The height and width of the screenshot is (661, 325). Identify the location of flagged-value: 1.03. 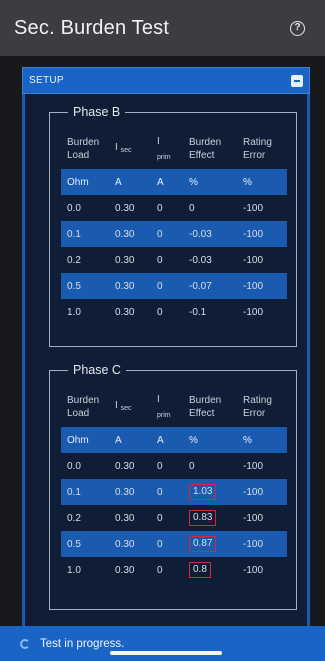
(203, 492).